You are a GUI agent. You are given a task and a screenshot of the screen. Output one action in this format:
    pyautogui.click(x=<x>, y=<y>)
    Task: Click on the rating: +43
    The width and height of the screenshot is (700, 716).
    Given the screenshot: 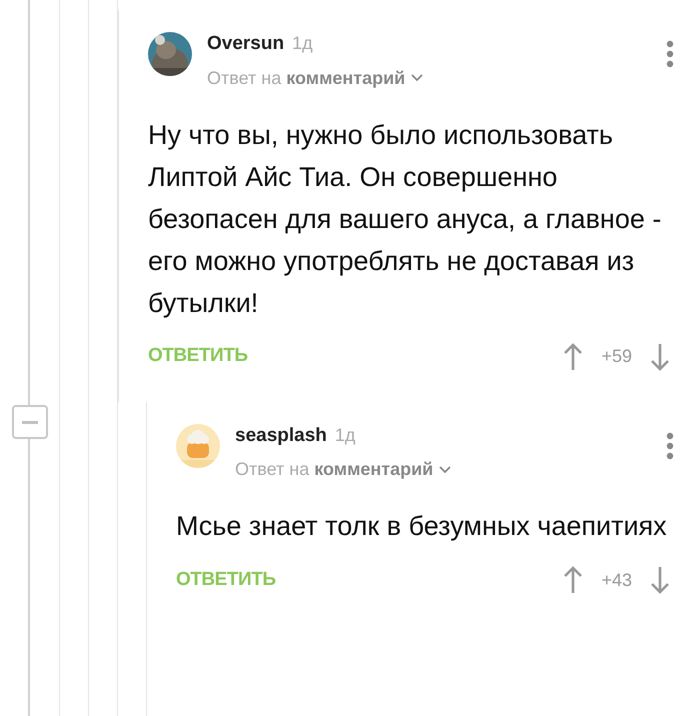 What is the action you would take?
    pyautogui.click(x=616, y=580)
    